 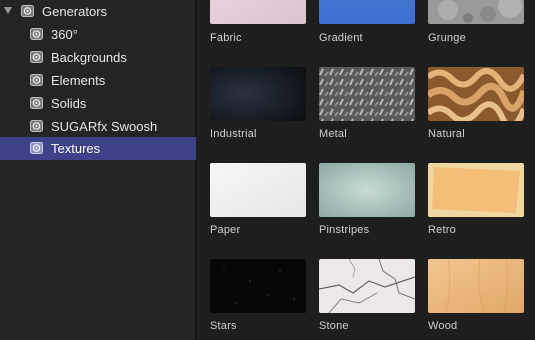 I want to click on tile-label: Natural, so click(x=446, y=134).